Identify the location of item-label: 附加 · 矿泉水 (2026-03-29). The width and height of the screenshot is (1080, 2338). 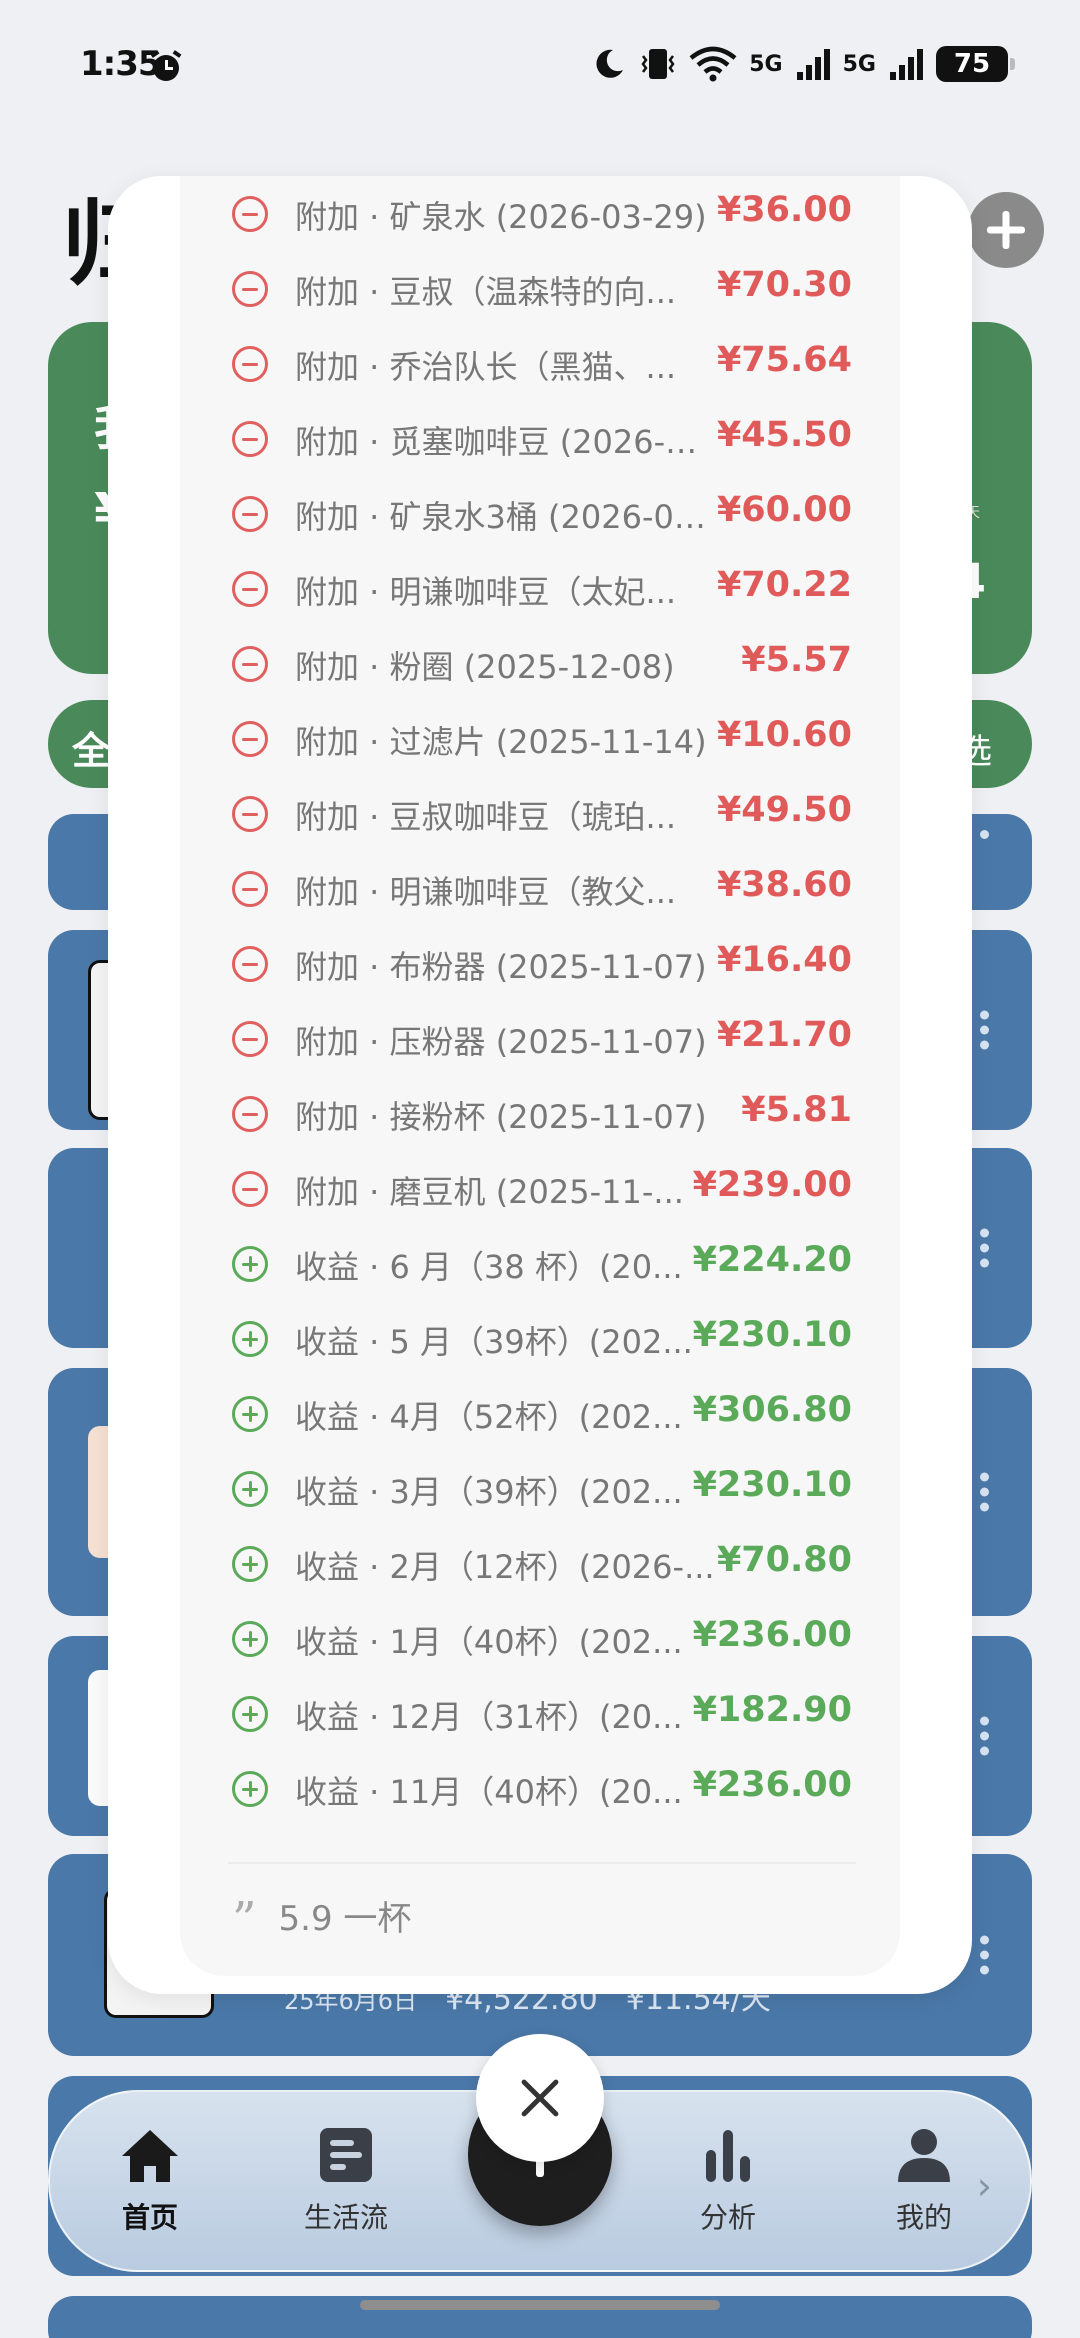
(501, 217).